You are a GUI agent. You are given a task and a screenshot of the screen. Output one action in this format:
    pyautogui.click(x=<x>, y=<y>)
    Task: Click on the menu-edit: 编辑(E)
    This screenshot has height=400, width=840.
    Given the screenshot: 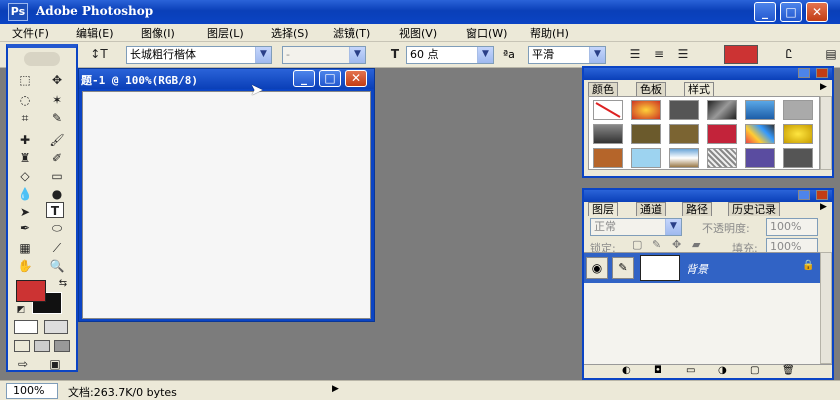 What is the action you would take?
    pyautogui.click(x=95, y=33)
    